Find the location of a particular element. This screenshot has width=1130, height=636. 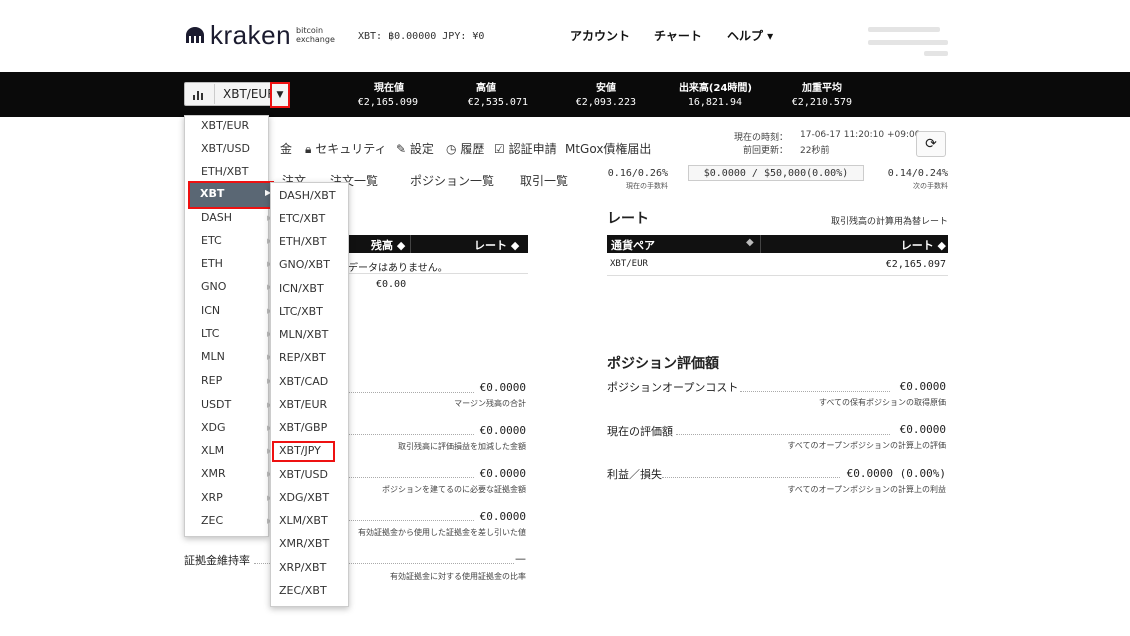

pair-menu-item: XMR is located at coordinates (213, 473).